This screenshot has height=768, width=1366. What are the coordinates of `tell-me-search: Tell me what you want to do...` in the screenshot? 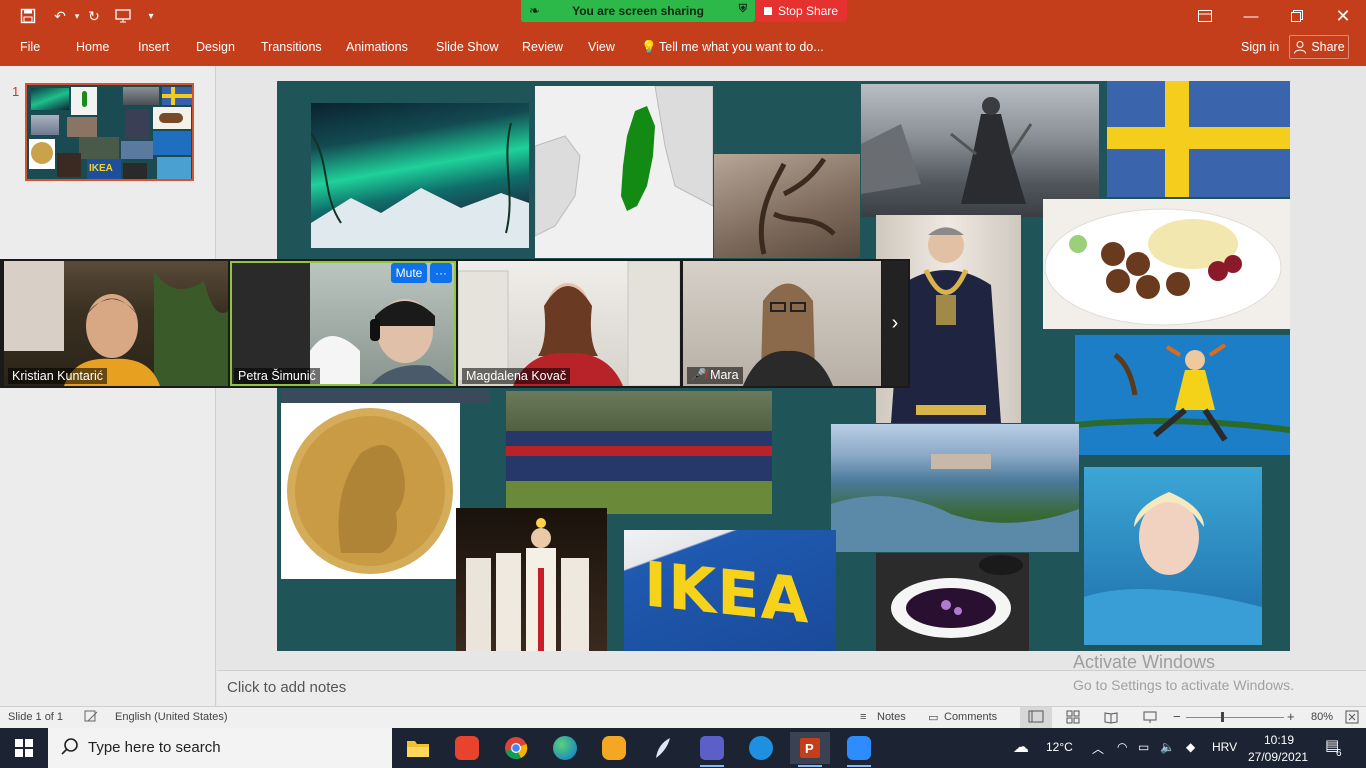 It's located at (741, 47).